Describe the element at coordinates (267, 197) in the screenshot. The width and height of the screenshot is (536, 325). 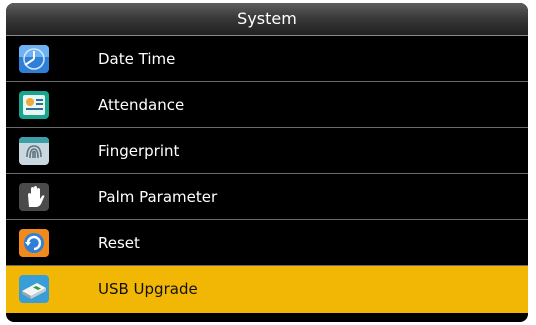
I see `menu-item-palm-parameter: Palm Parameter` at that location.